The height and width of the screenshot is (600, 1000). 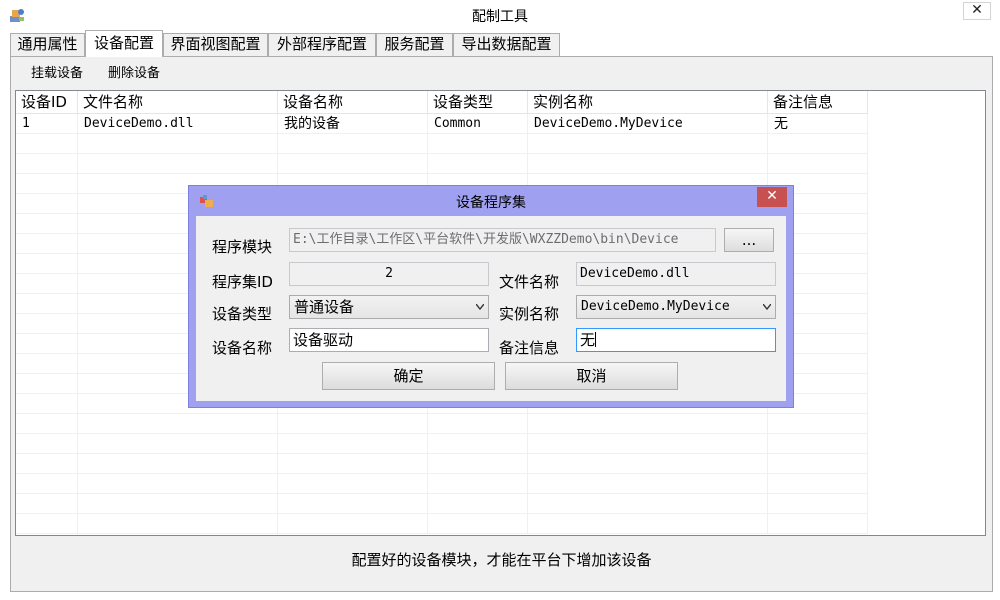 What do you see at coordinates (242, 282) in the screenshot?
I see `assembly-id-label: 程序集ID` at bounding box center [242, 282].